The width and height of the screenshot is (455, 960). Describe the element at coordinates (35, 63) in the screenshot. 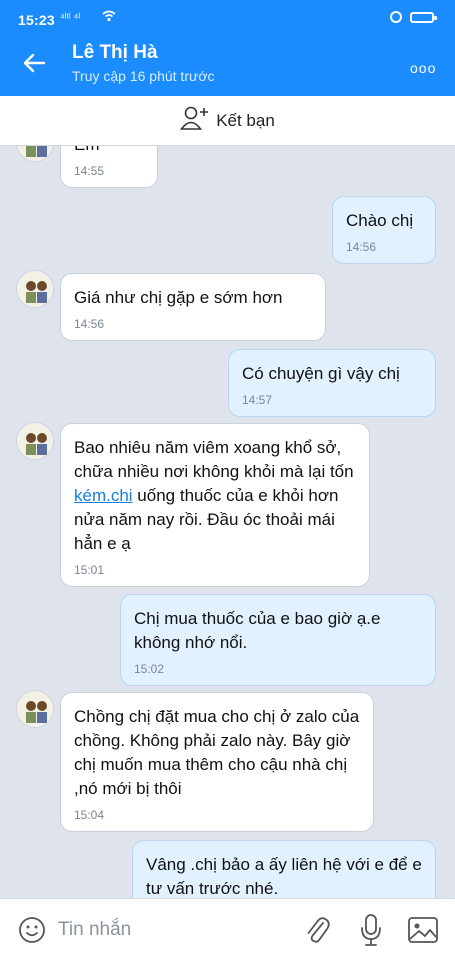

I see `back-arrow-icon` at that location.